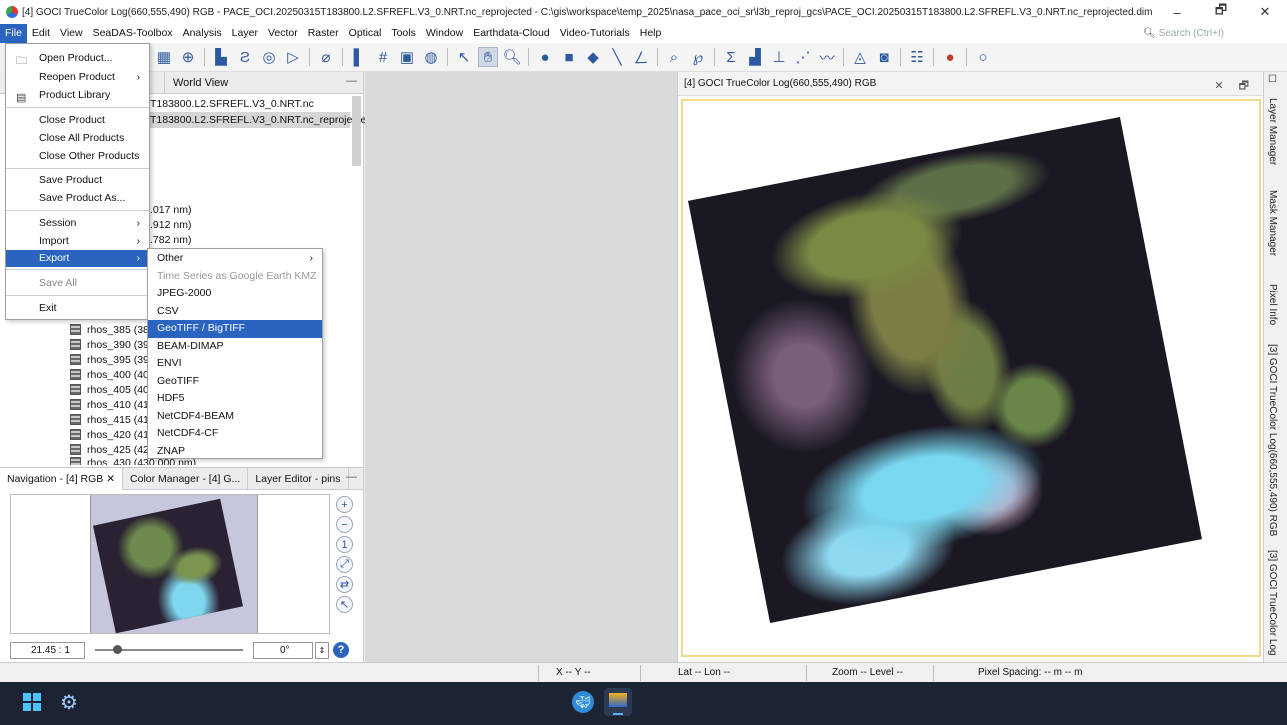 This screenshot has height=725, width=1287. I want to click on profile-plot-icon: ⊥, so click(779, 57).